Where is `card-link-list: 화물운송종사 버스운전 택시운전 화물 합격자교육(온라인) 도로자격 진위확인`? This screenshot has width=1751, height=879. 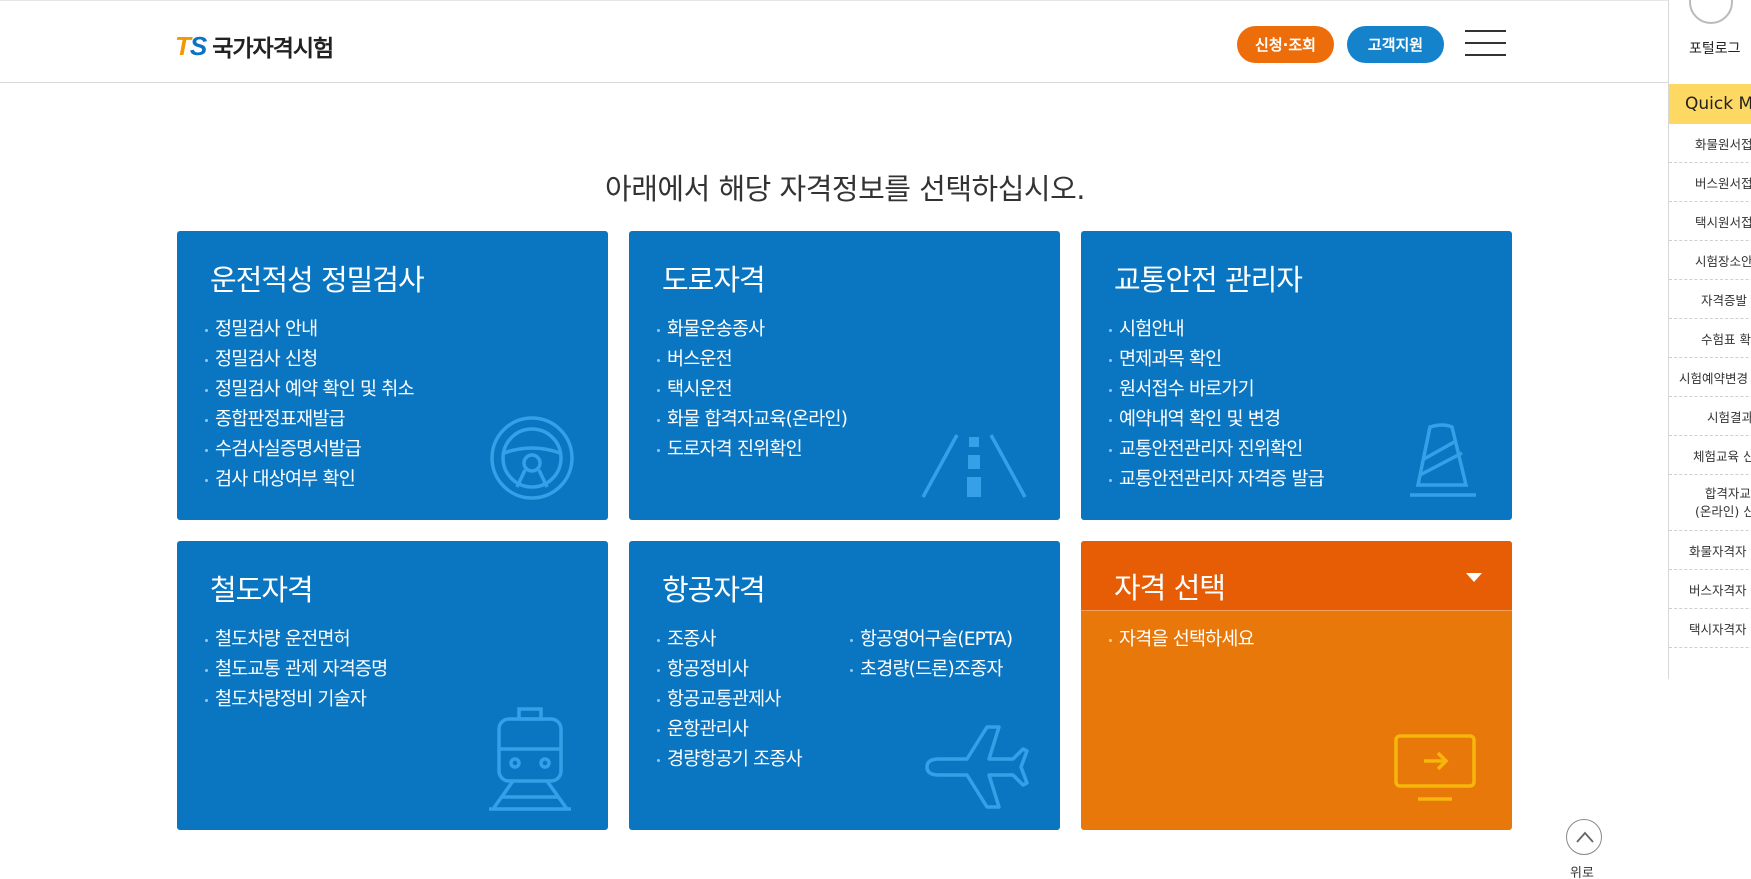 card-link-list: 화물운송종사 버스운전 택시운전 화물 합격자교육(온라인) 도로자격 진위확인 is located at coordinates (752, 390).